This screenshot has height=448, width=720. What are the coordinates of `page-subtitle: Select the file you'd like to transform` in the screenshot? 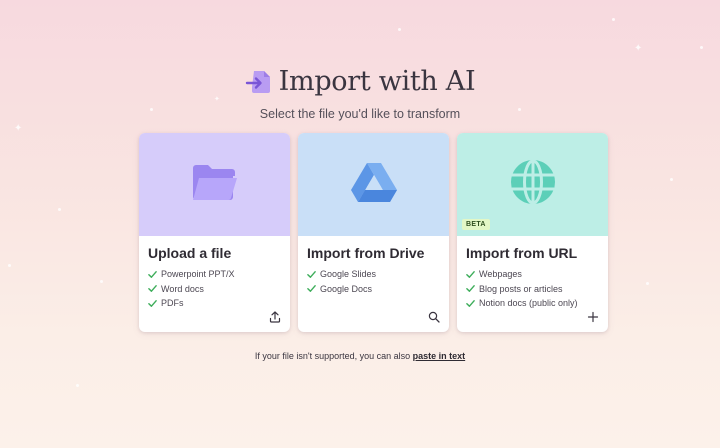 It's located at (360, 114).